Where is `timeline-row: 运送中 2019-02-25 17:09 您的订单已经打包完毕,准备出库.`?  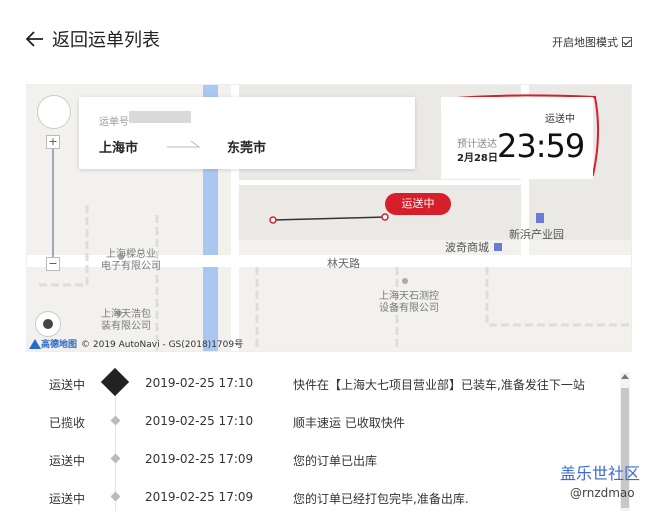
timeline-row: 运送中 2019-02-25 17:09 您的订单已经打包完毕,准备出库. is located at coordinates (310, 494).